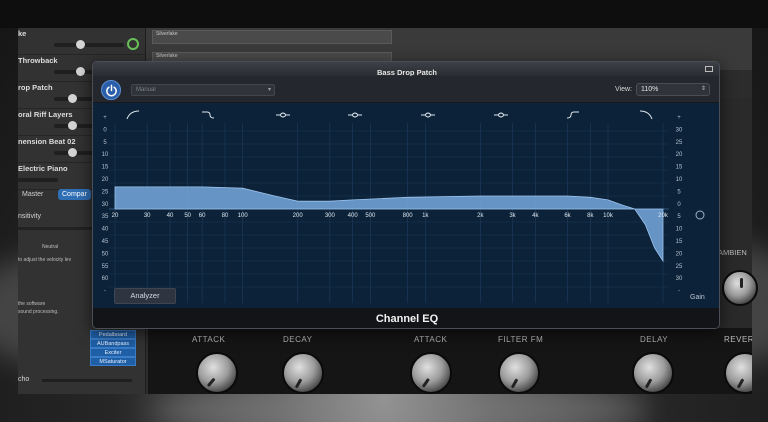 The height and width of the screenshot is (422, 768). What do you see at coordinates (43, 168) in the screenshot?
I see `track-name: Electric Piano` at bounding box center [43, 168].